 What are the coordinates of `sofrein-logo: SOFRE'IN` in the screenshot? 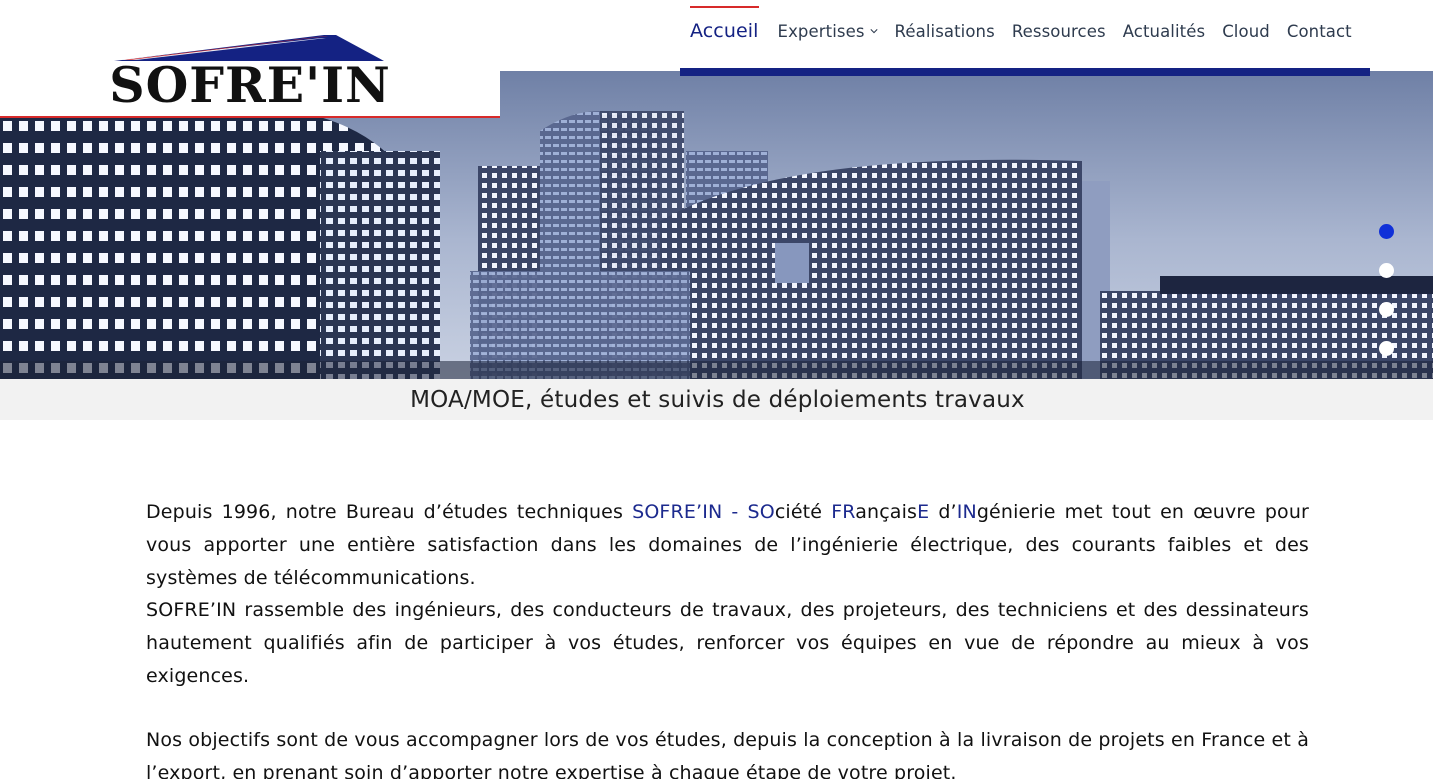 It's located at (250, 70).